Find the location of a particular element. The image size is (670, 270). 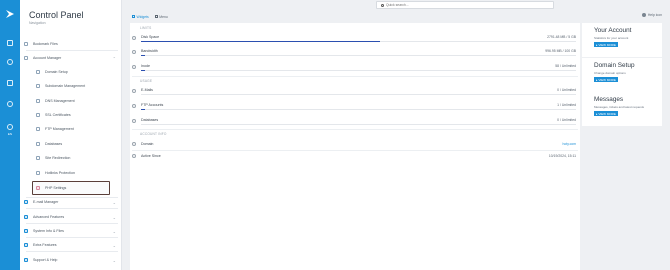

info-heading: ACCOUNT INFO is located at coordinates (153, 134).